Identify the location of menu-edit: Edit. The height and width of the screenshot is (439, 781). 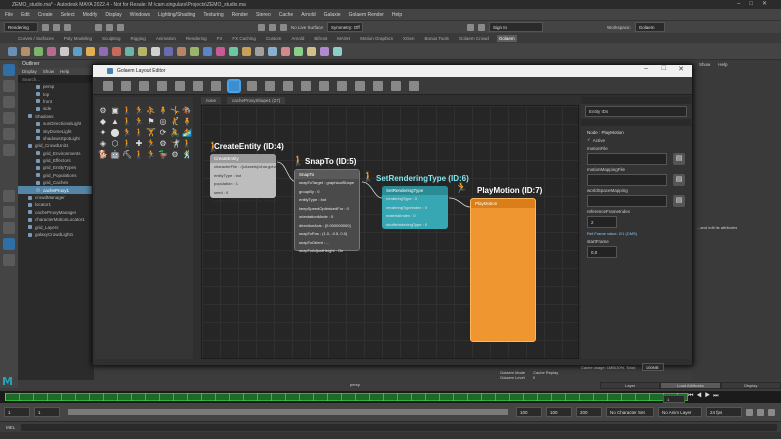
(25, 15).